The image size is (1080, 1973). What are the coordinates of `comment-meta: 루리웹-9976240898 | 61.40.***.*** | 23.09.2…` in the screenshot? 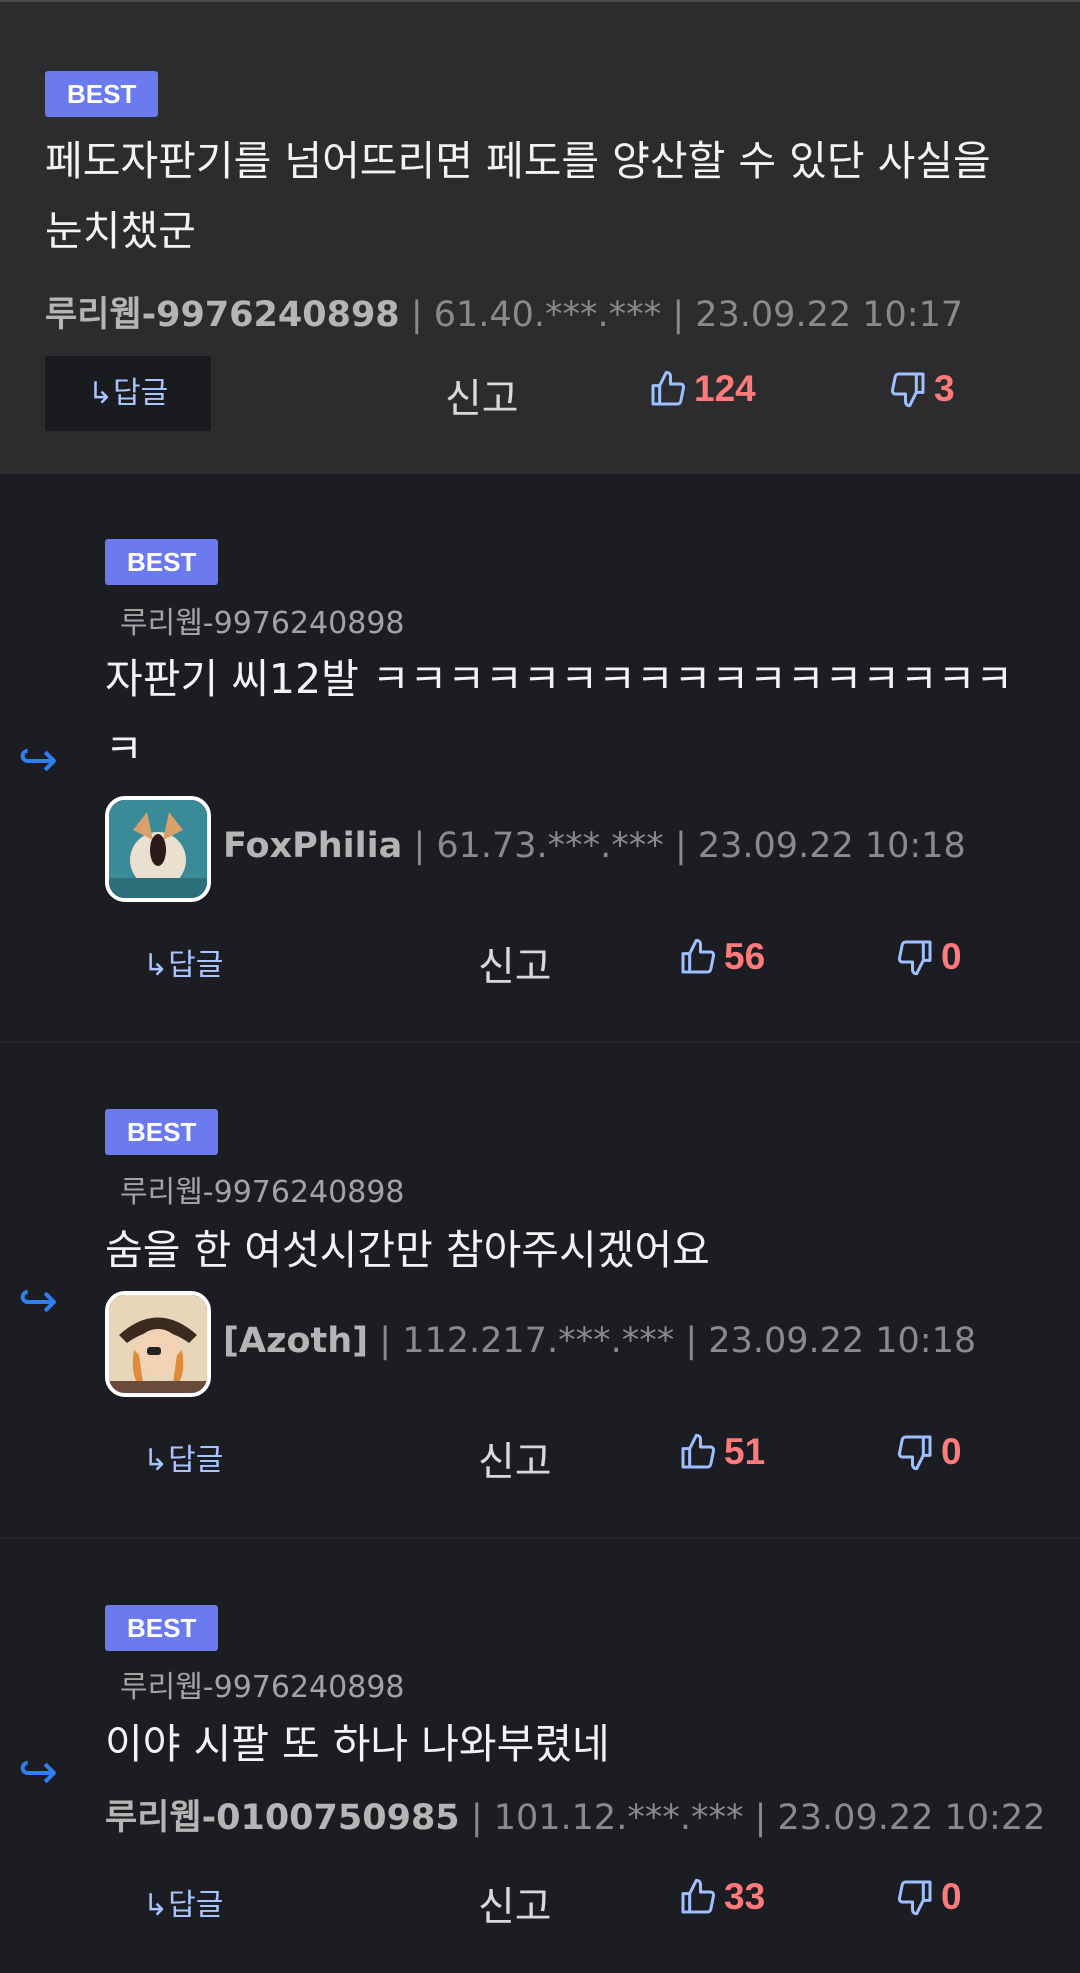 It's located at (504, 315).